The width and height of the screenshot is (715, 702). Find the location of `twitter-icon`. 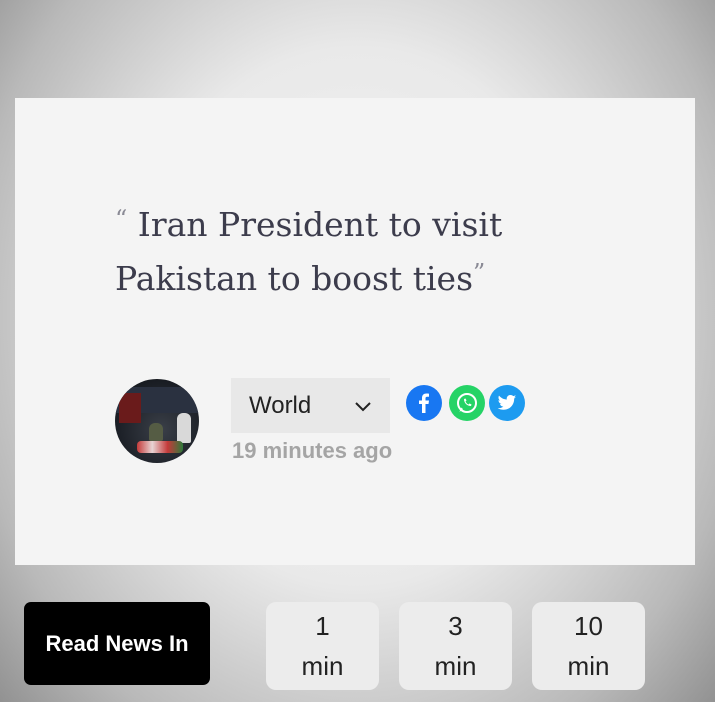

twitter-icon is located at coordinates (507, 402).